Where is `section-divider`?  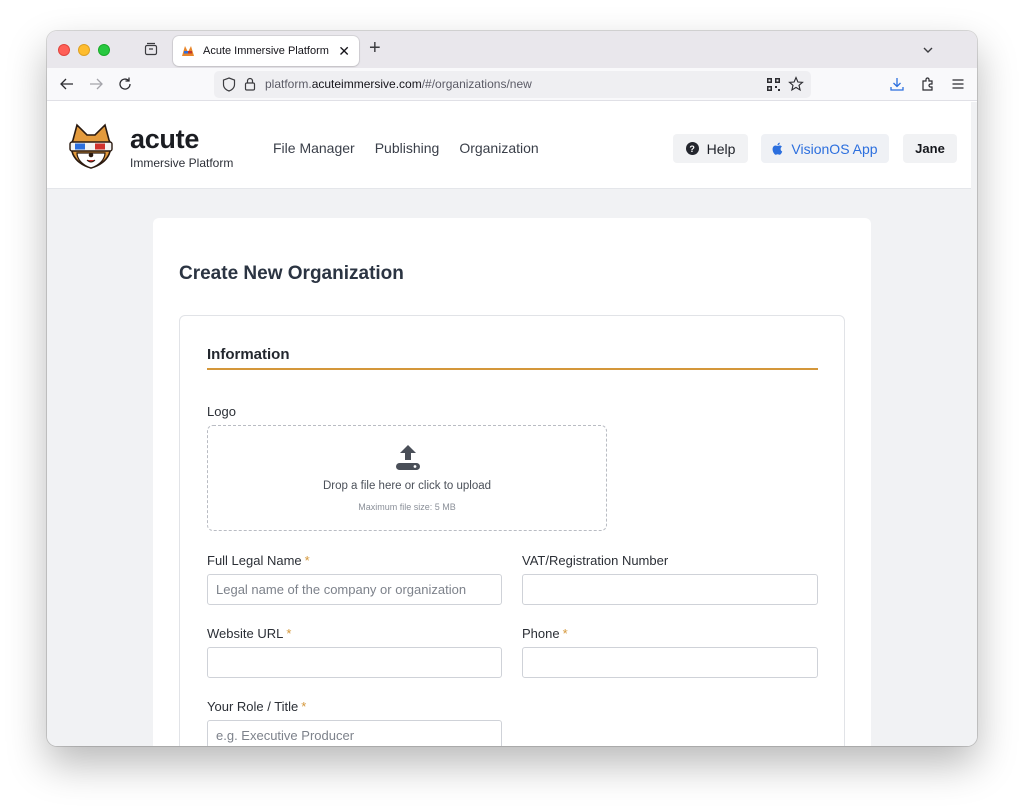
section-divider is located at coordinates (512, 369).